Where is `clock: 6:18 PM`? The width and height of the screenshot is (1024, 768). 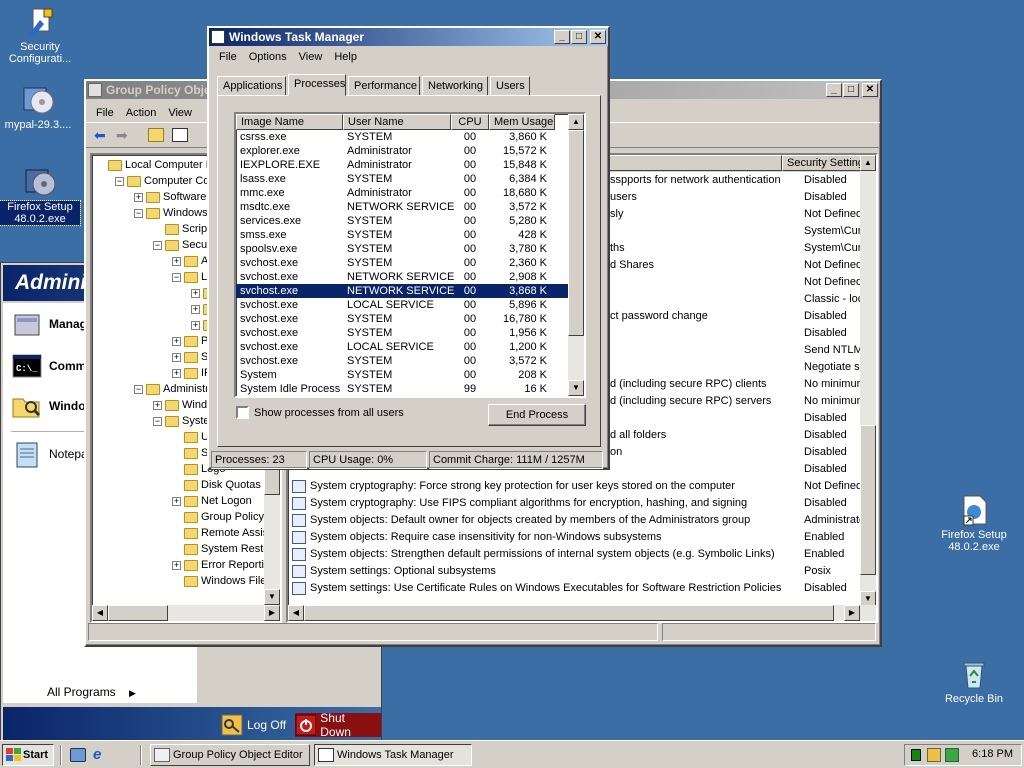
clock: 6:18 PM is located at coordinates (992, 754).